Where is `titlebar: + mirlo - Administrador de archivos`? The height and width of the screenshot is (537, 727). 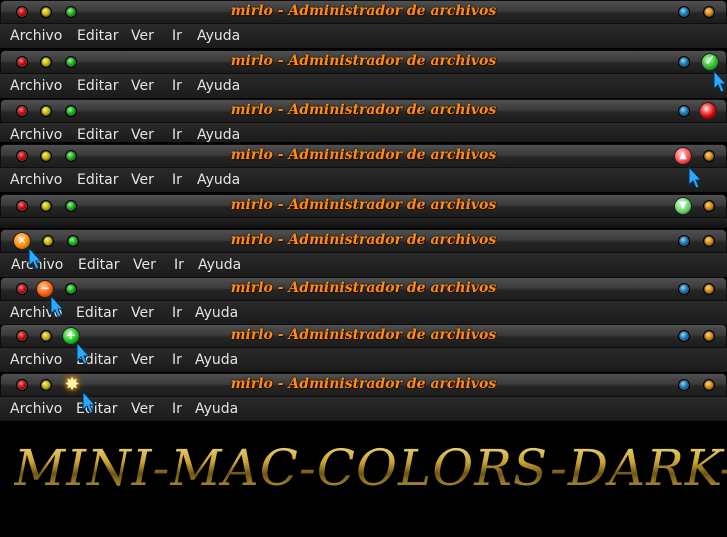
titlebar: + mirlo - Administrador de archivos is located at coordinates (363, 336).